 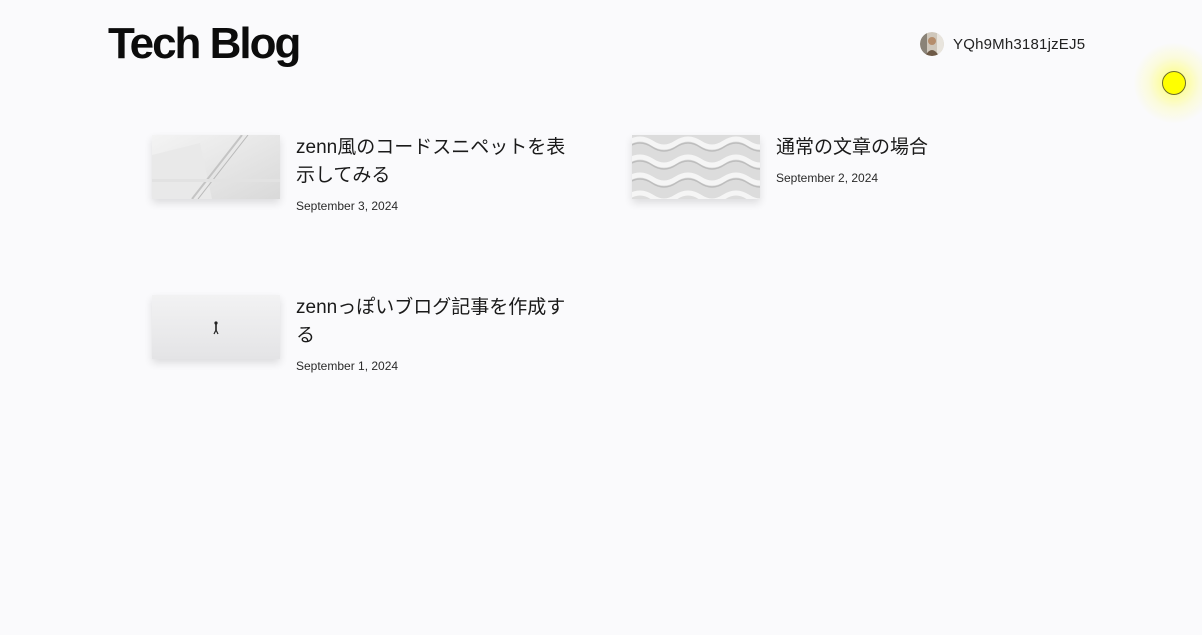 What do you see at coordinates (1174, 83) in the screenshot?
I see `cursor-icon` at bounding box center [1174, 83].